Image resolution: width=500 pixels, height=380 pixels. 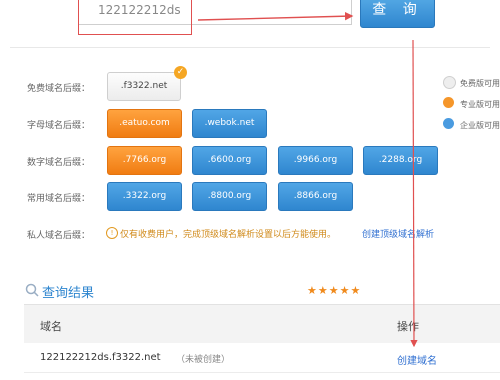 I want to click on row-label-private: 私人域名后缀：, so click(x=59, y=236).